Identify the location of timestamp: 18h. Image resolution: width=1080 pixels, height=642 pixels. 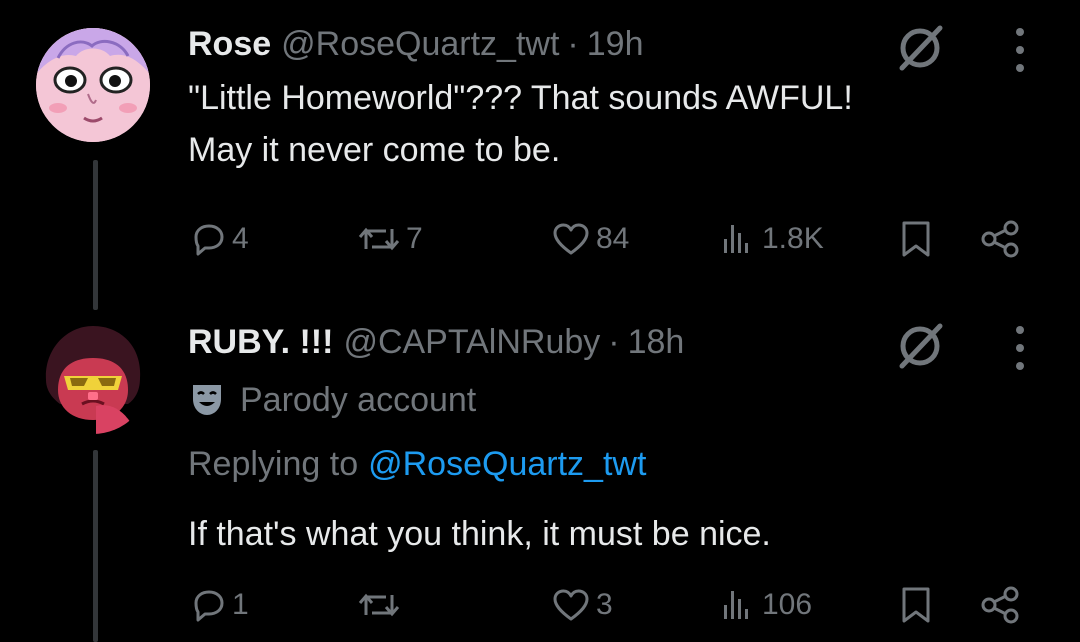
(656, 342).